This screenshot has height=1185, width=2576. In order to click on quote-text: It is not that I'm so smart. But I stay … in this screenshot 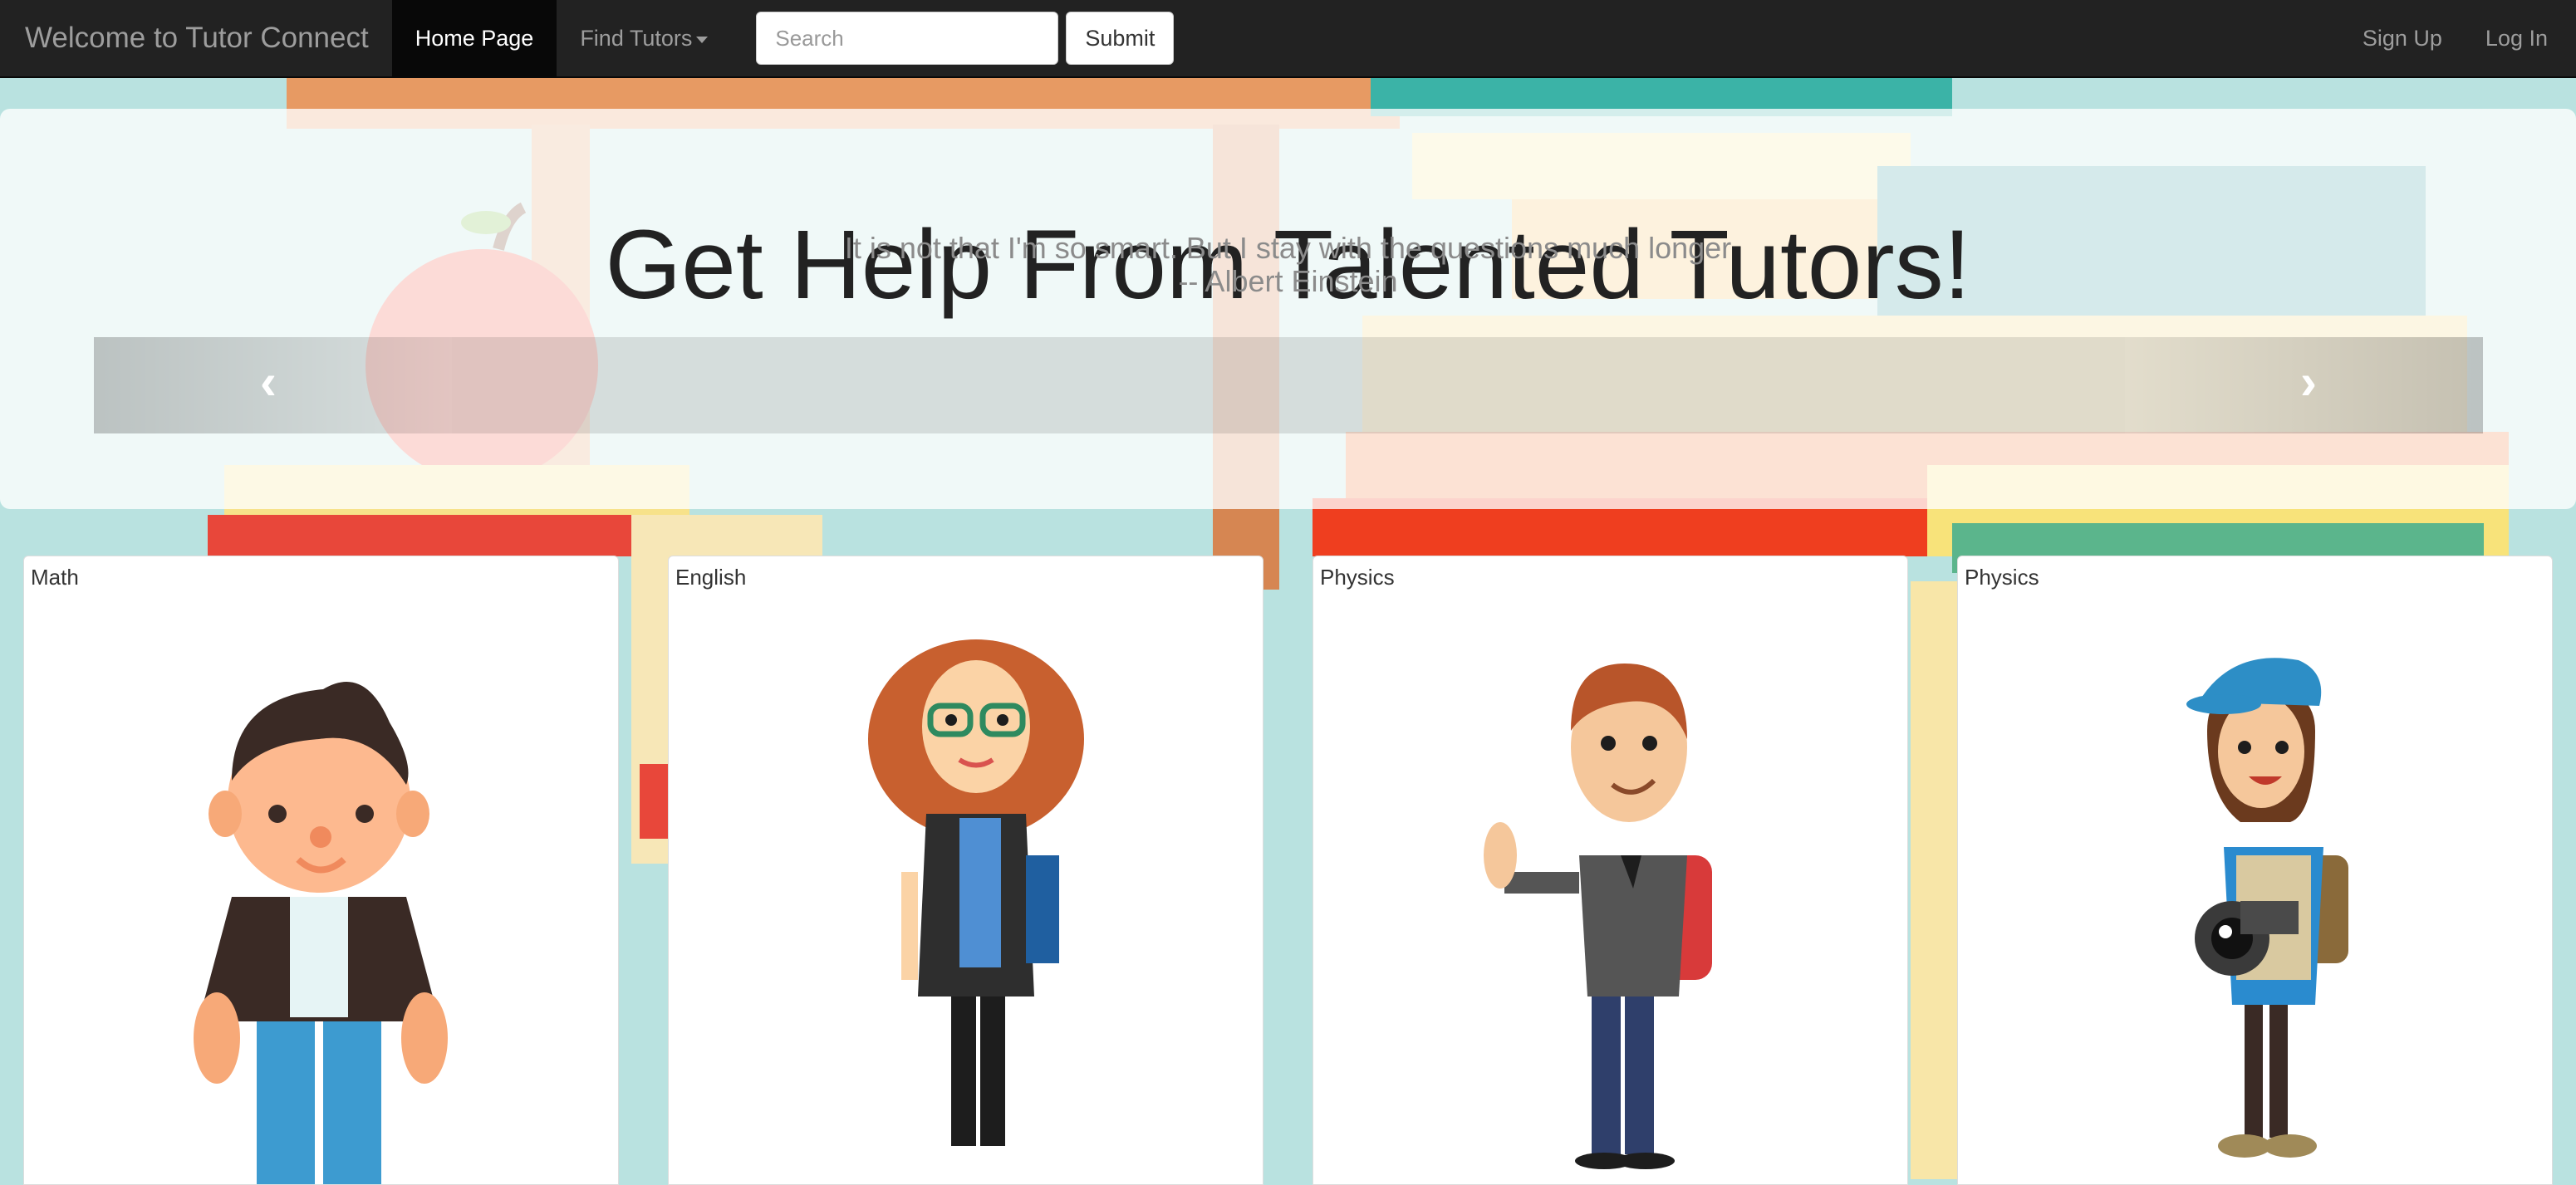, I will do `click(1288, 265)`.